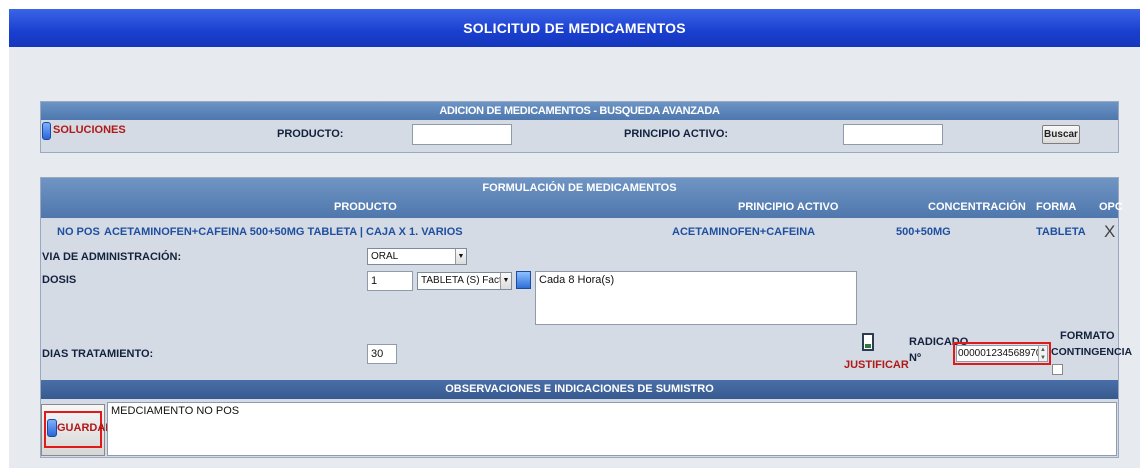 The height and width of the screenshot is (468, 1140). I want to click on col-principio-activo: PRINCIPIO ACTIVO, so click(788, 207).